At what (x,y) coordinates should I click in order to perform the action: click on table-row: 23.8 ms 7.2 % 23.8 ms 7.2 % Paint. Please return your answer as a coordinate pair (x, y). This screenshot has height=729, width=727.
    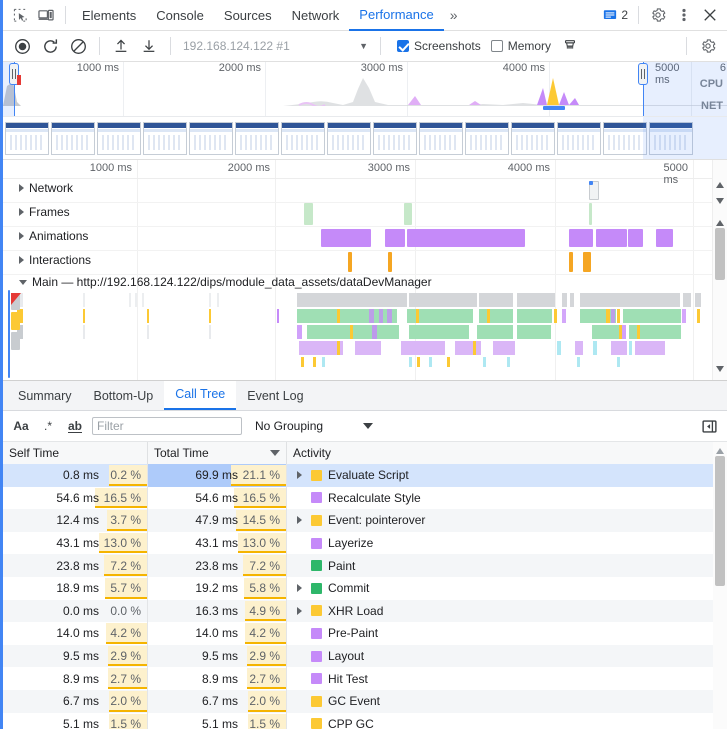
    Looking at the image, I should click on (358, 565).